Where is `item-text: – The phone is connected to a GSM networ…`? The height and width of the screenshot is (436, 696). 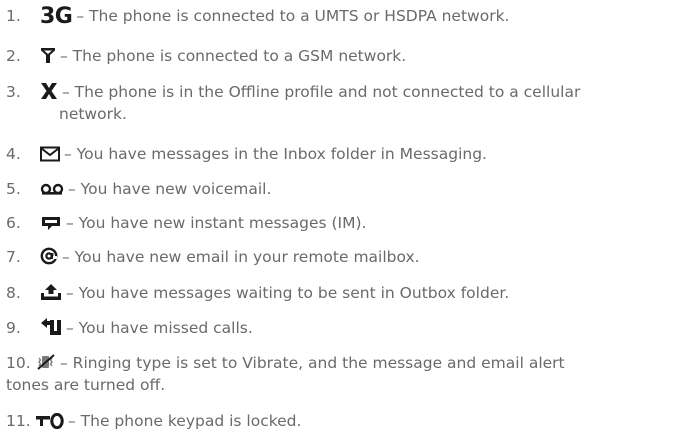
item-text: – The phone is connected to a GSM networ… is located at coordinates (233, 56).